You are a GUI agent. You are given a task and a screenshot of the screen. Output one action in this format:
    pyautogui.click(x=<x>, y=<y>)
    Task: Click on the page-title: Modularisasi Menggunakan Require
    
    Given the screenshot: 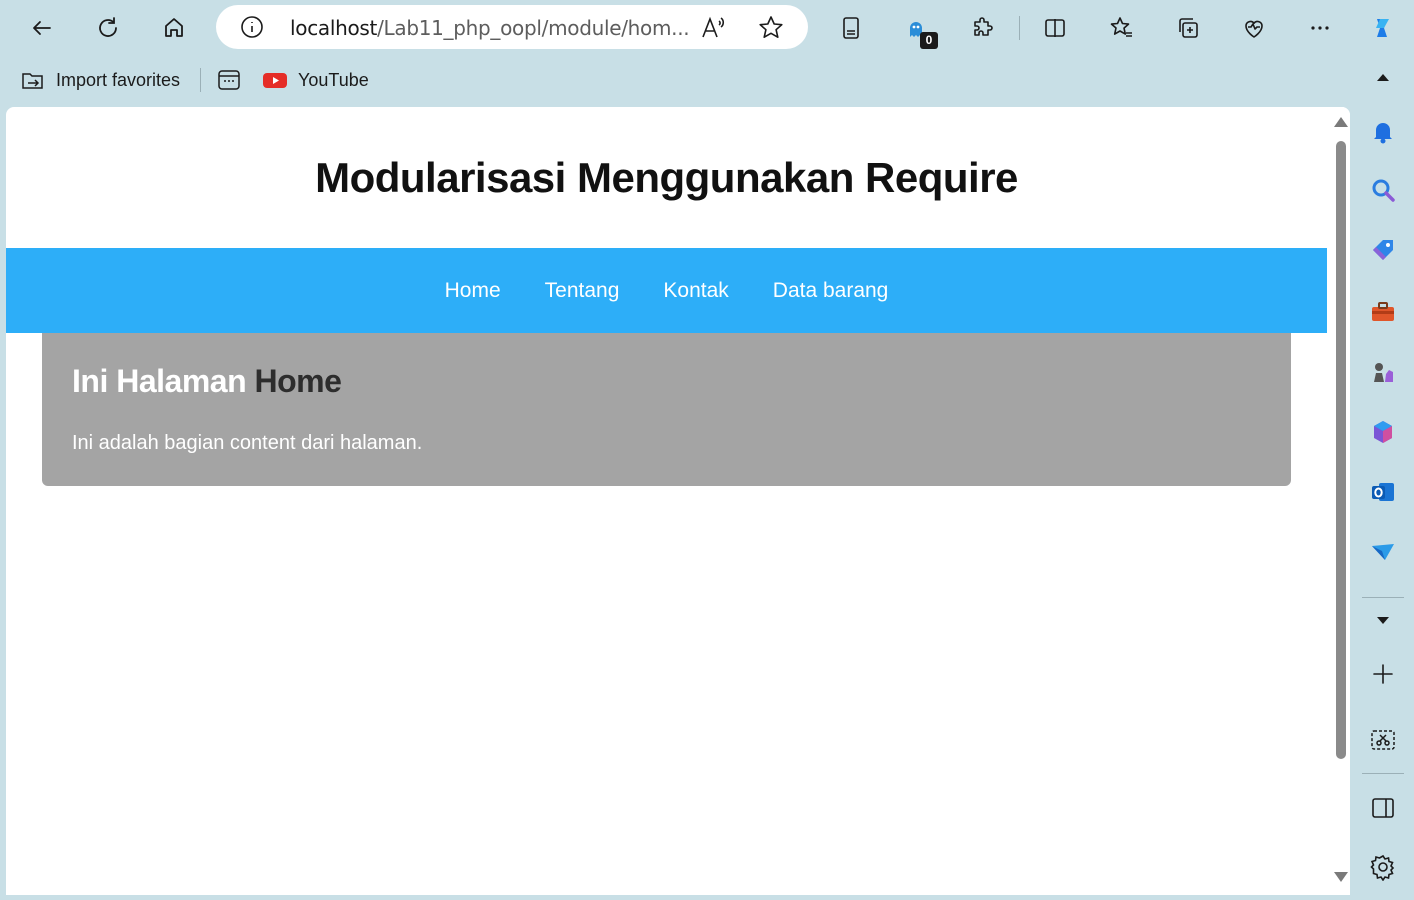 What is the action you would take?
    pyautogui.click(x=666, y=177)
    